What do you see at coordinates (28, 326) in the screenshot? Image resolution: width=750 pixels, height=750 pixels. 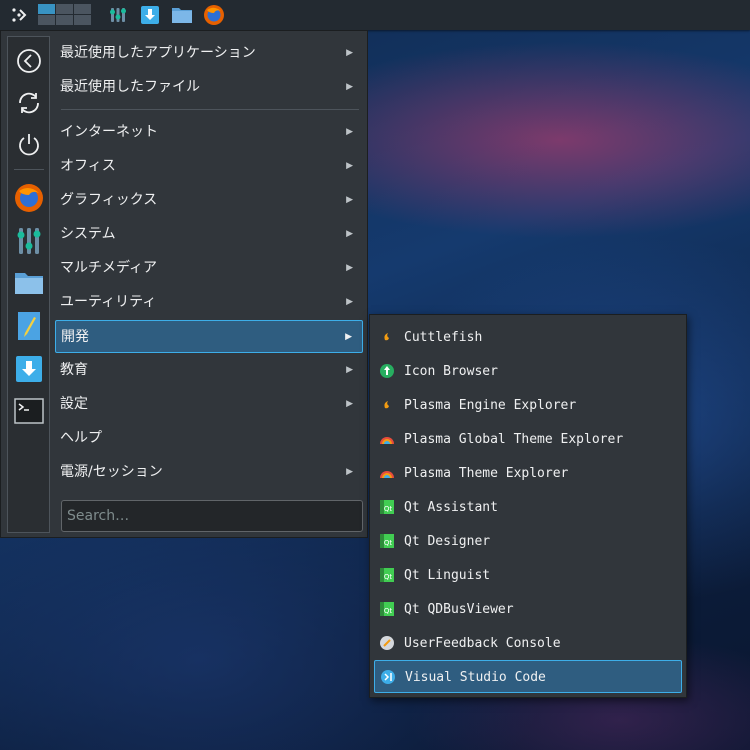 I see `text-editor-icon` at bounding box center [28, 326].